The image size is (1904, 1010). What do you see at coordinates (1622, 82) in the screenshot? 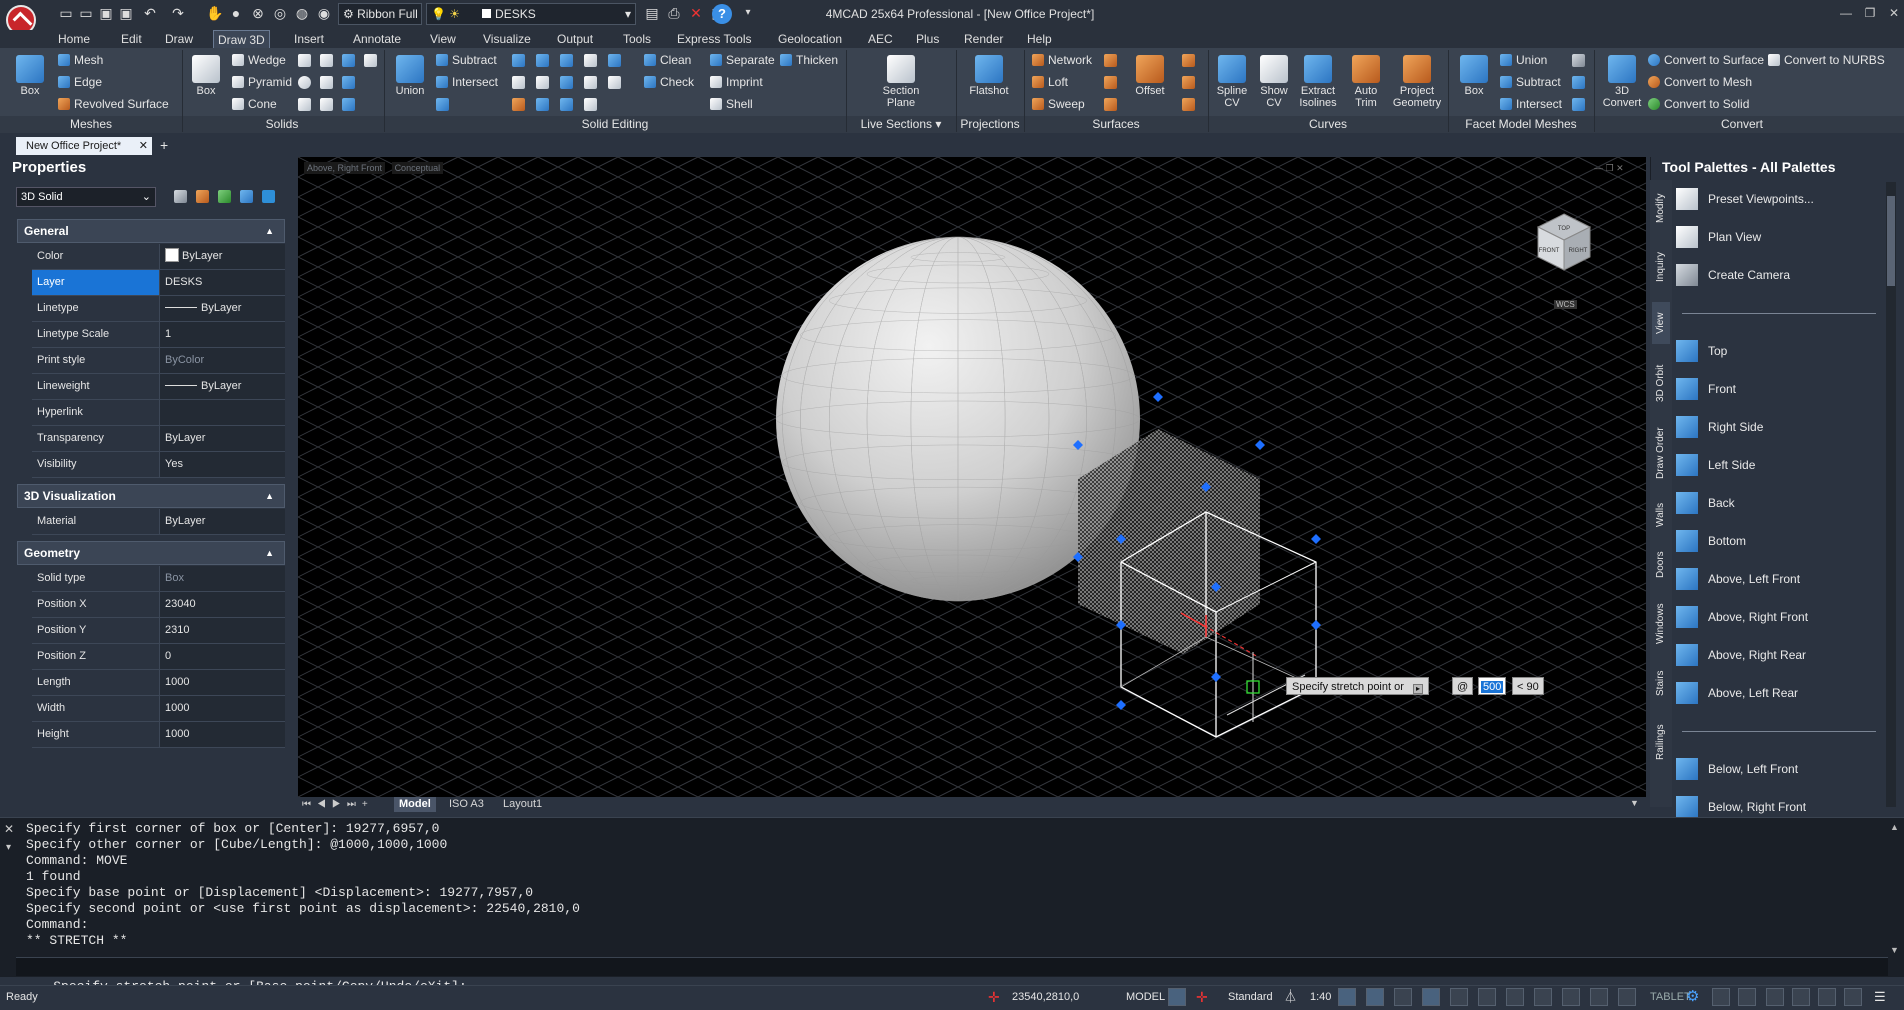
I see `3d-convert-button: 3D Convert` at bounding box center [1622, 82].